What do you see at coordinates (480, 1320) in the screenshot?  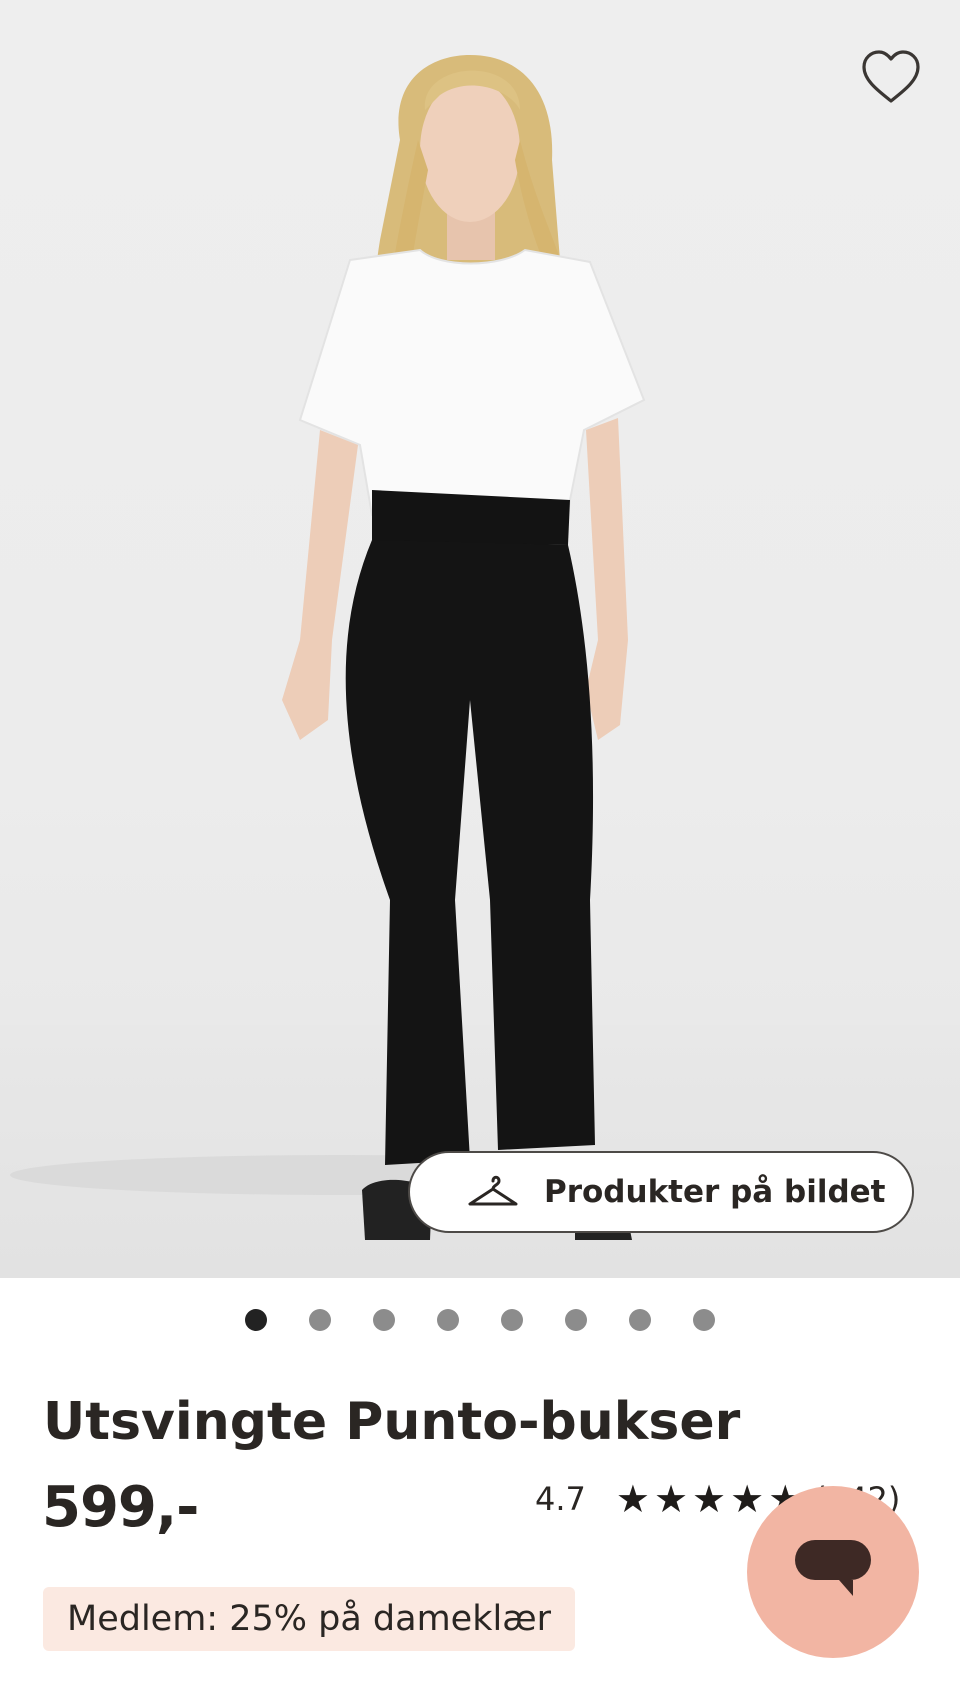 I see `carousel-indicator` at bounding box center [480, 1320].